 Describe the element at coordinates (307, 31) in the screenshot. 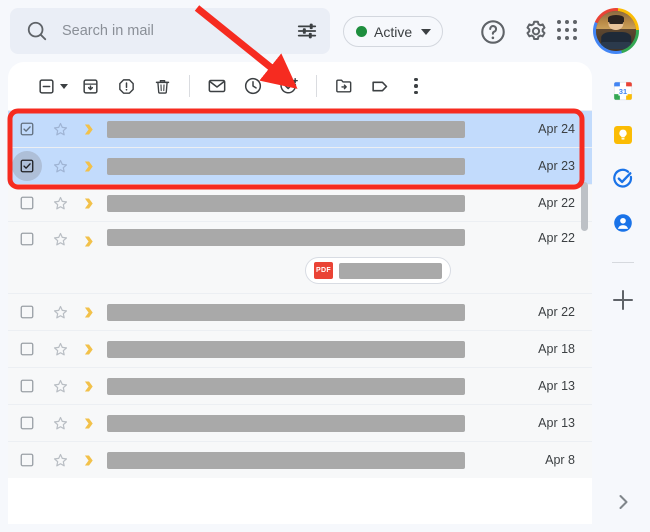

I see `tune-icon` at that location.